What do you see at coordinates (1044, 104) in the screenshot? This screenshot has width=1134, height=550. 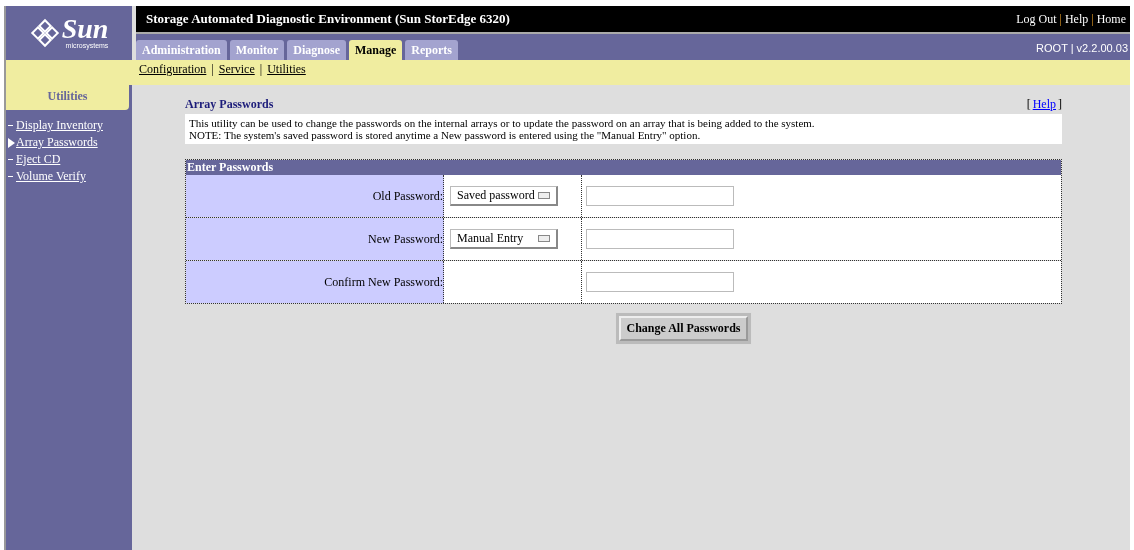 I see `help-link: Help` at bounding box center [1044, 104].